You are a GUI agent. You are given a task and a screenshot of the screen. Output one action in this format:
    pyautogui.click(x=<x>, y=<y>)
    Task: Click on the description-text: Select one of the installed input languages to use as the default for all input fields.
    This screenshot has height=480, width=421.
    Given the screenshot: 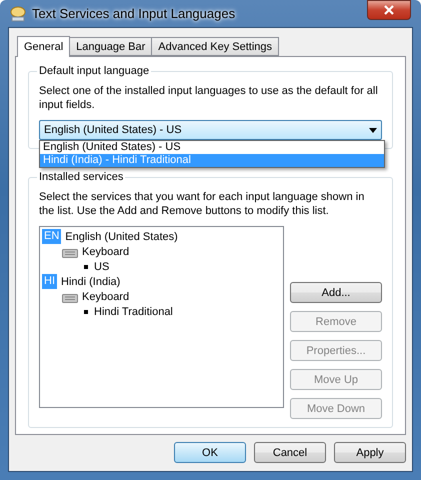 What is the action you would take?
    pyautogui.click(x=209, y=98)
    